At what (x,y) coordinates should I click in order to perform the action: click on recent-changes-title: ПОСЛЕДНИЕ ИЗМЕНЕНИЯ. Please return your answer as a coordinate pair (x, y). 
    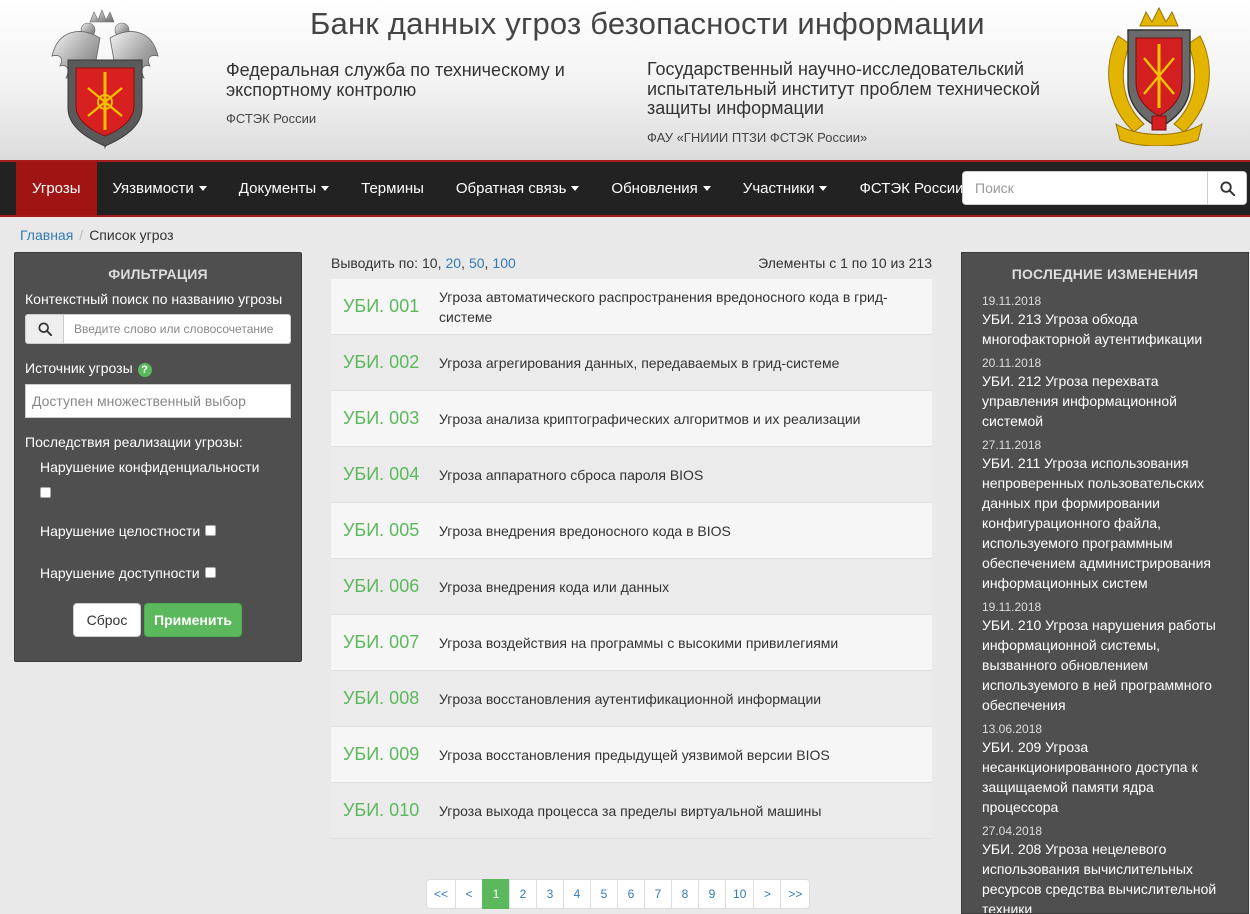
    Looking at the image, I should click on (1105, 274).